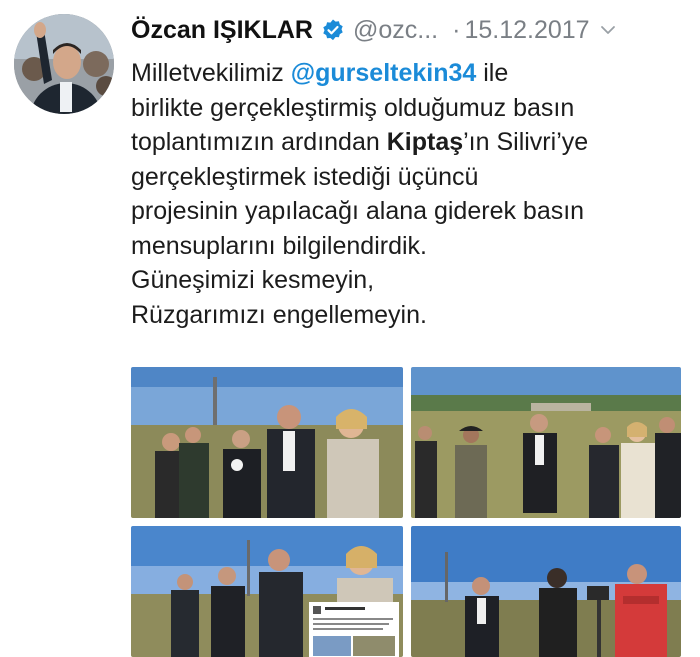 This screenshot has width=700, height=657. Describe the element at coordinates (222, 30) in the screenshot. I see `display-name: Özcan IŞIKLAR` at that location.